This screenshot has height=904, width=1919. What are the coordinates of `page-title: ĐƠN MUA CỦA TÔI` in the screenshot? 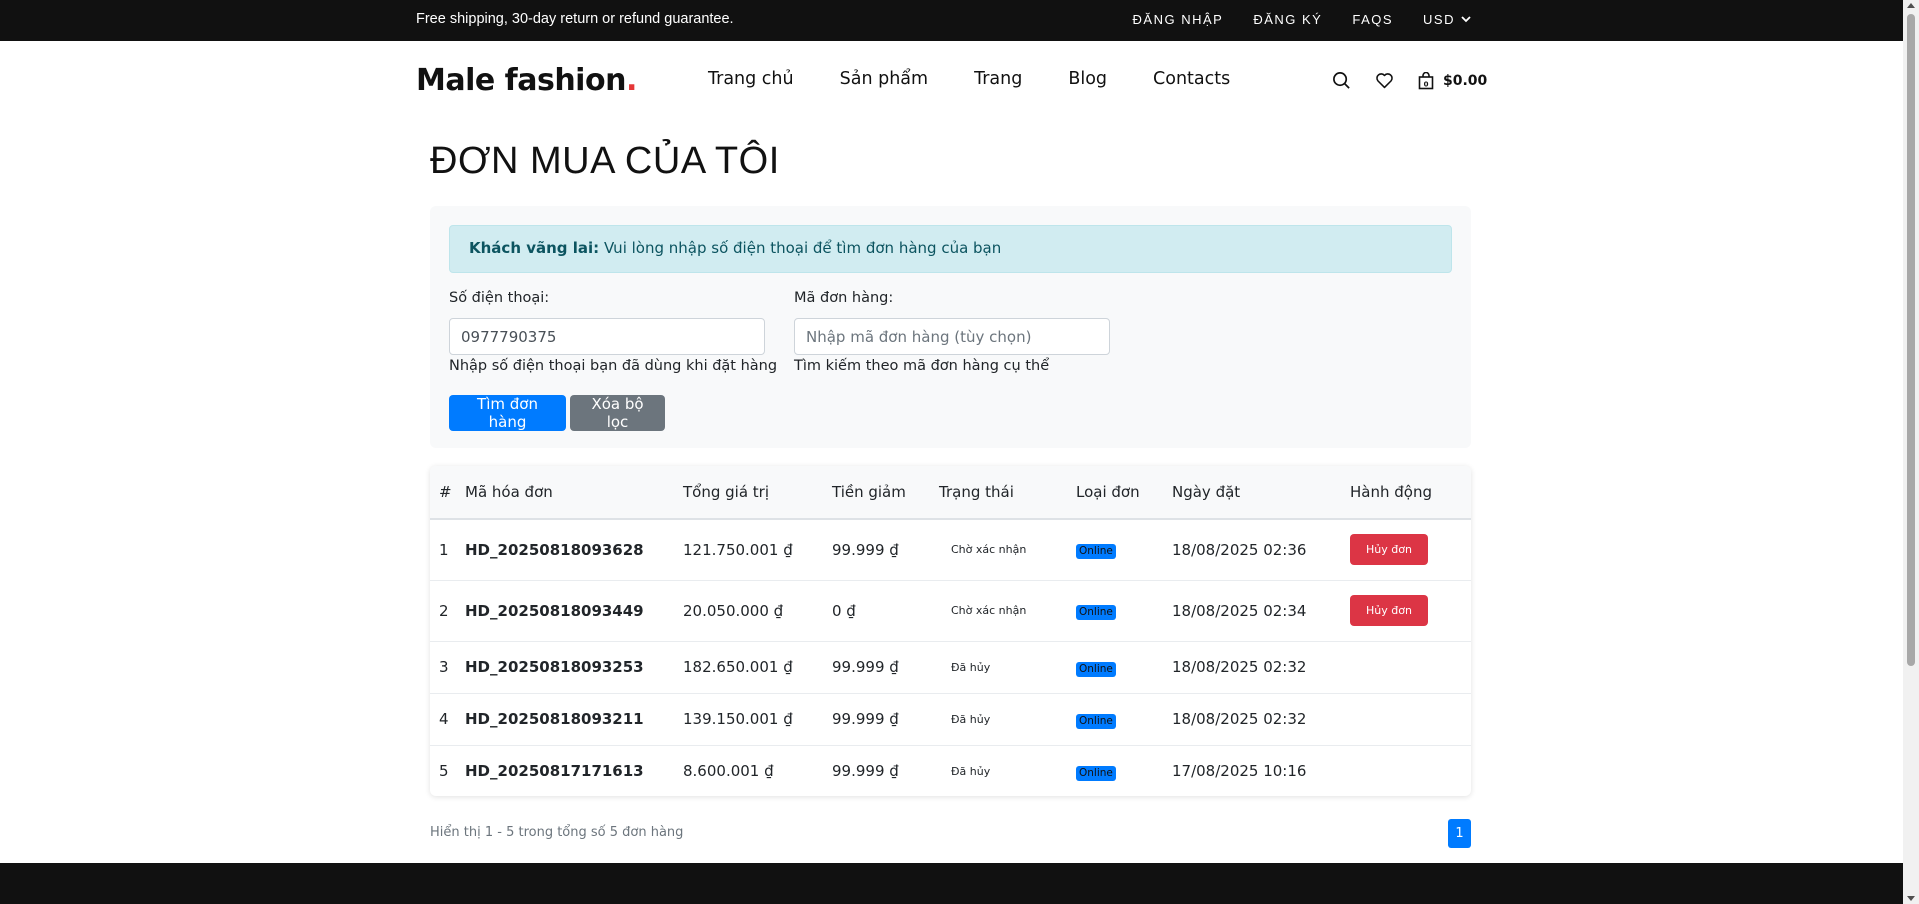 It's located at (605, 161).